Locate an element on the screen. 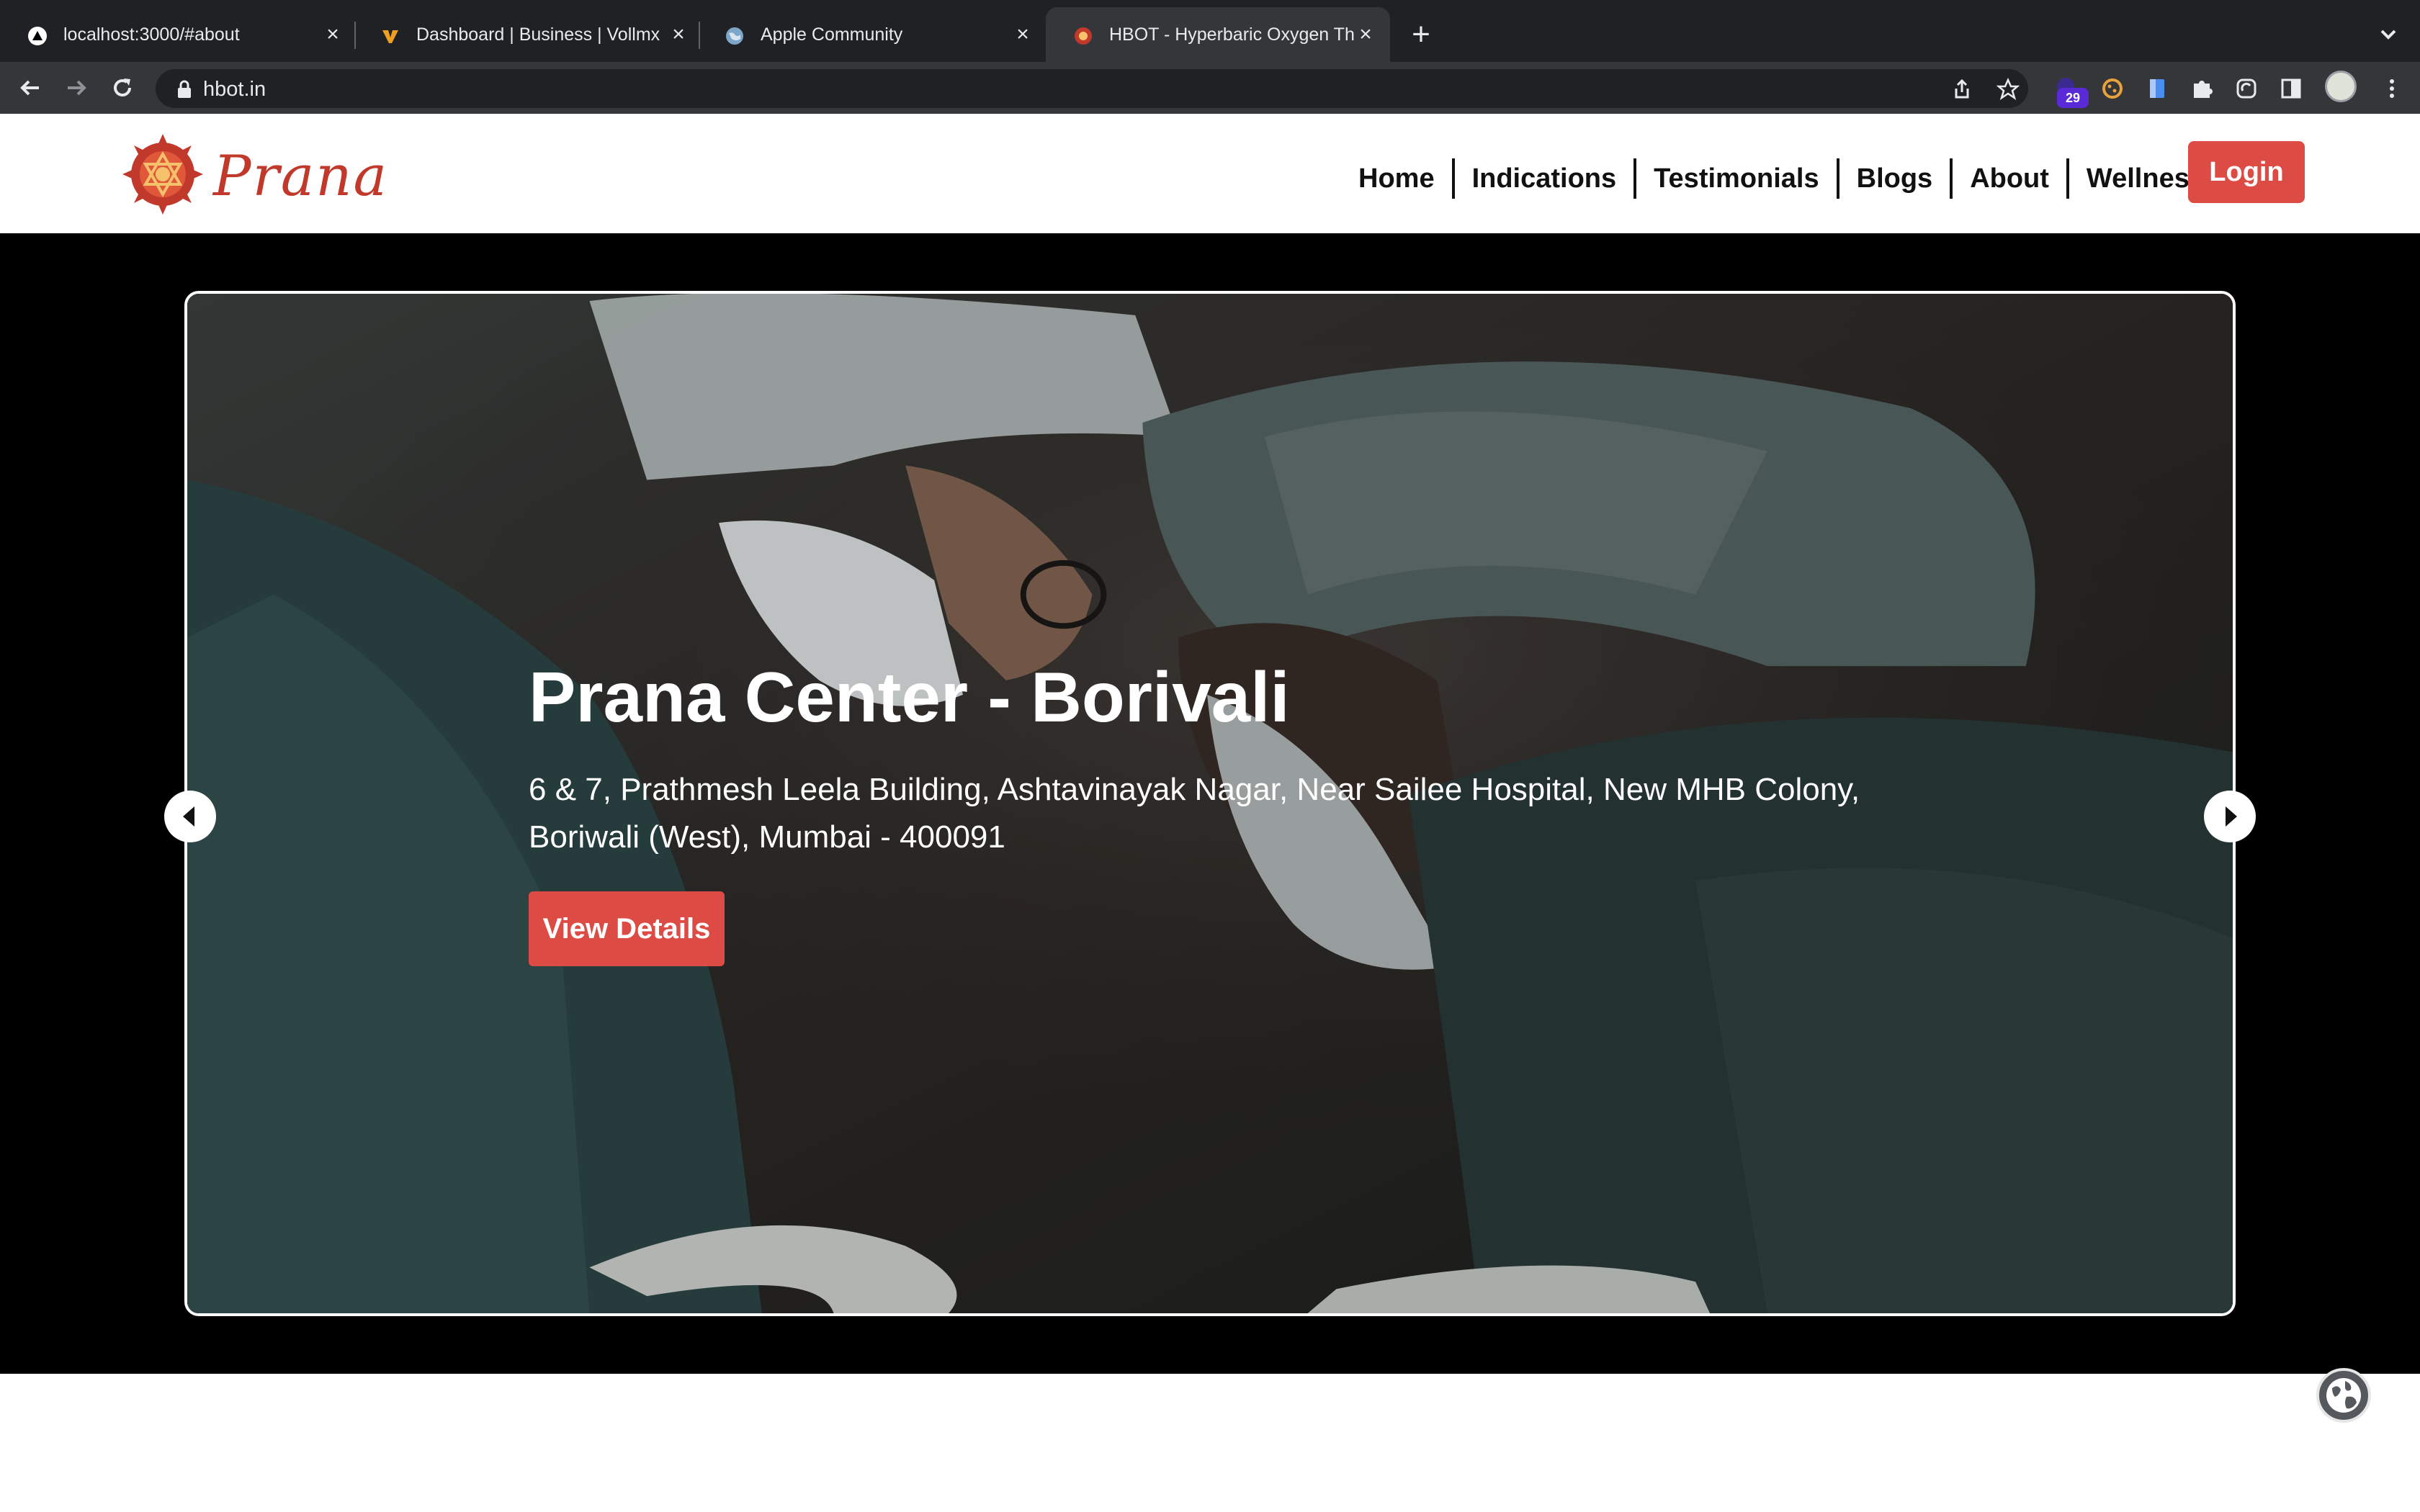 This screenshot has height=1512, width=2420. carousel-next-button is located at coordinates (2230, 816).